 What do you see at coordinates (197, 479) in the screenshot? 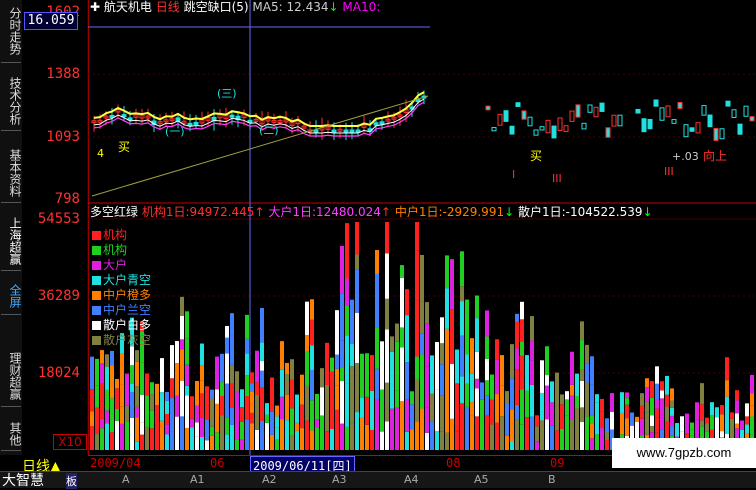
I see `tab-a1: A1` at bounding box center [197, 479].